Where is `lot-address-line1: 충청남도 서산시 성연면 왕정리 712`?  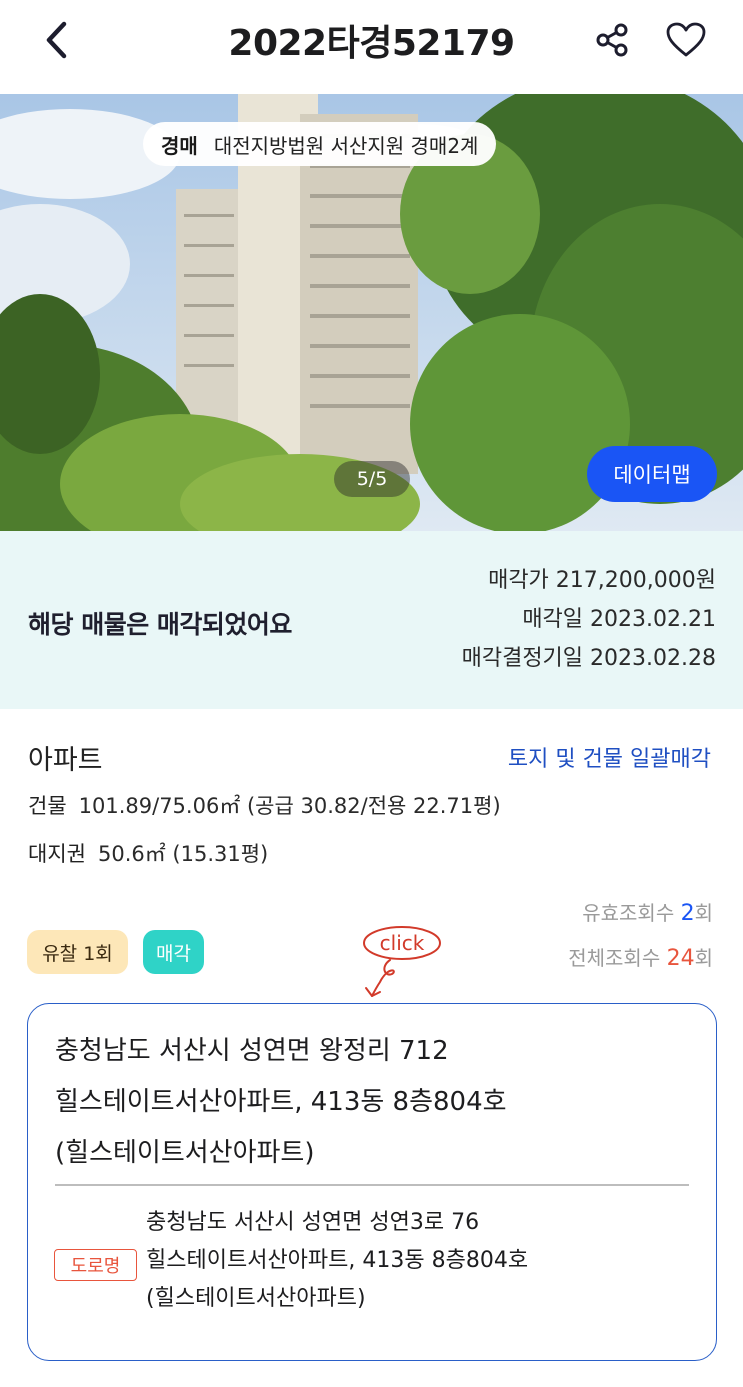
lot-address-line1: 충청남도 서산시 성연면 왕정리 712 is located at coordinates (252, 1051).